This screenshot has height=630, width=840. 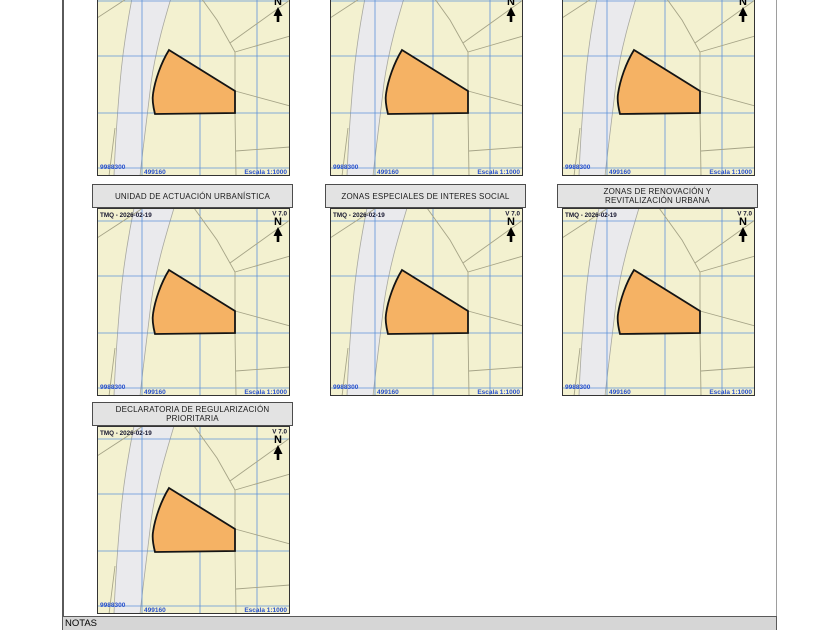 I want to click on notes-label: NOTAS, so click(x=81, y=623).